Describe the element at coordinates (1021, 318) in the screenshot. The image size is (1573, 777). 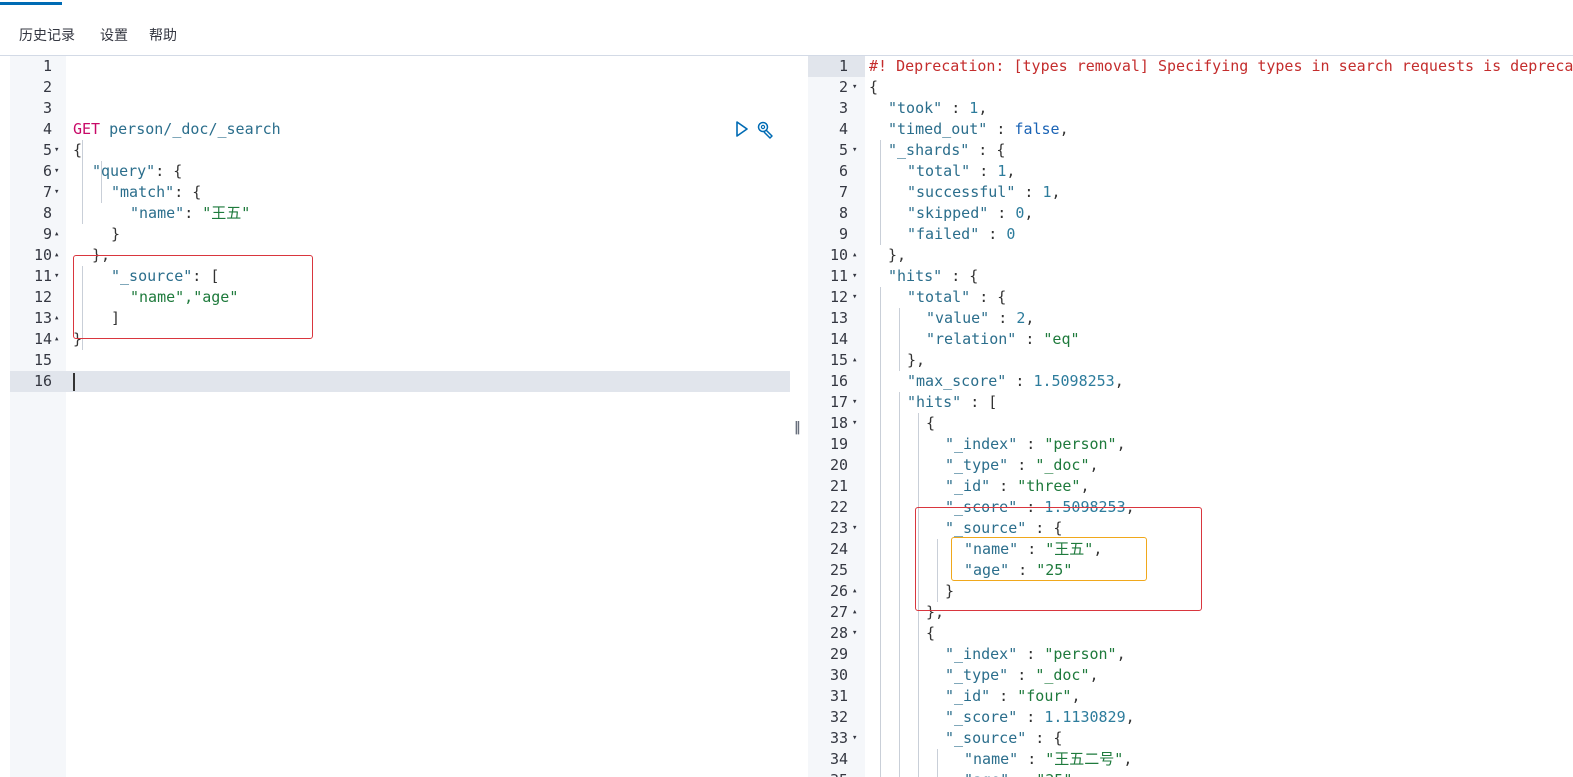
I see `json-number: 2` at that location.